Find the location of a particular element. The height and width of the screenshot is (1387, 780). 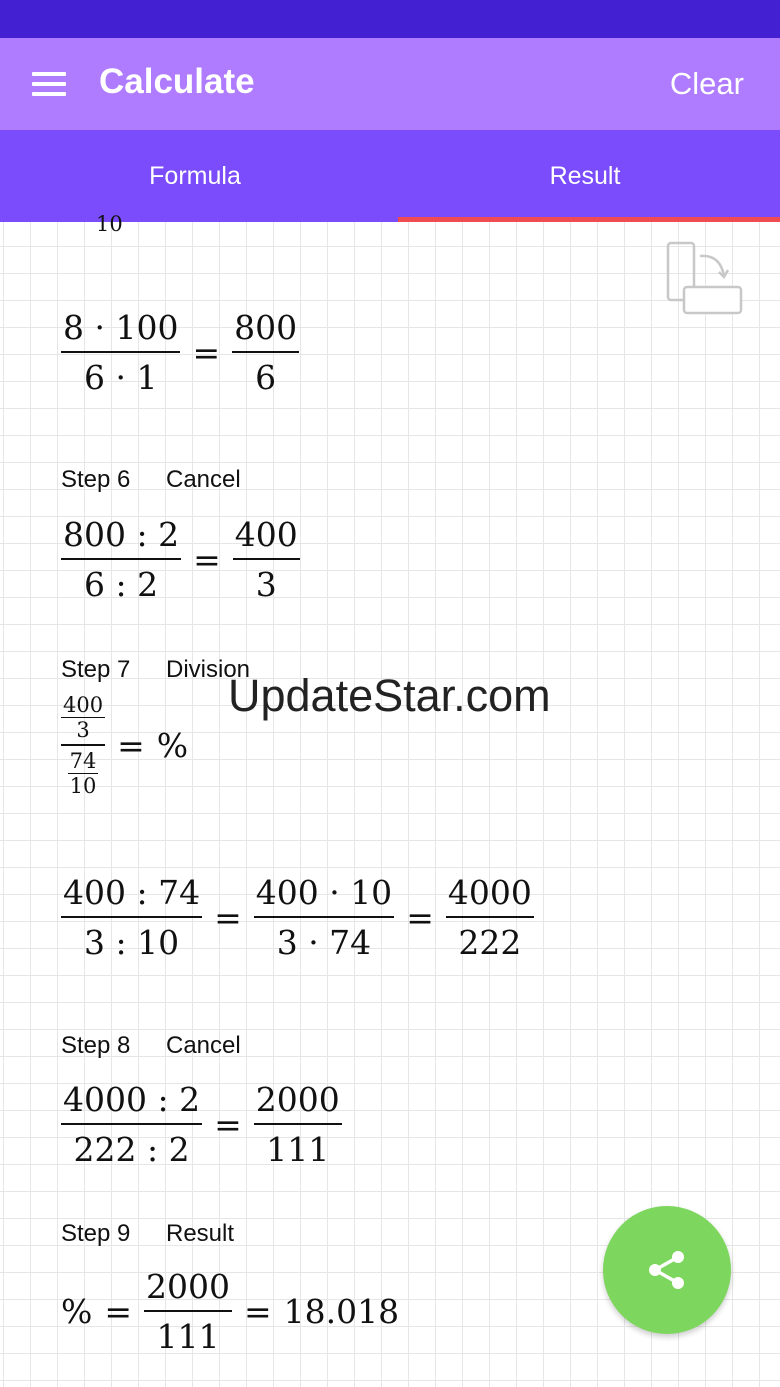

equation-fraction-multiply: 8 · 100 6 · 1 = 800 6 is located at coordinates (180, 352).